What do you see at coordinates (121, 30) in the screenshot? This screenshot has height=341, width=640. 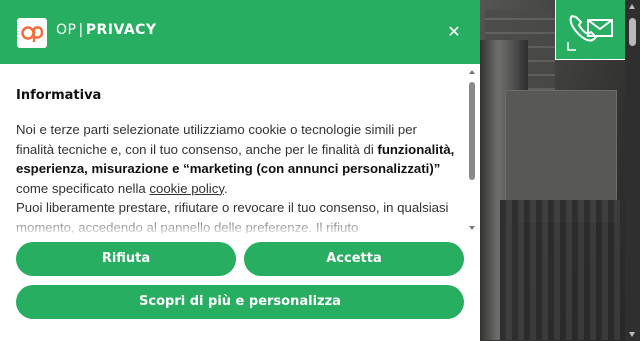 I see `brand-privacy: PRIVACY` at bounding box center [121, 30].